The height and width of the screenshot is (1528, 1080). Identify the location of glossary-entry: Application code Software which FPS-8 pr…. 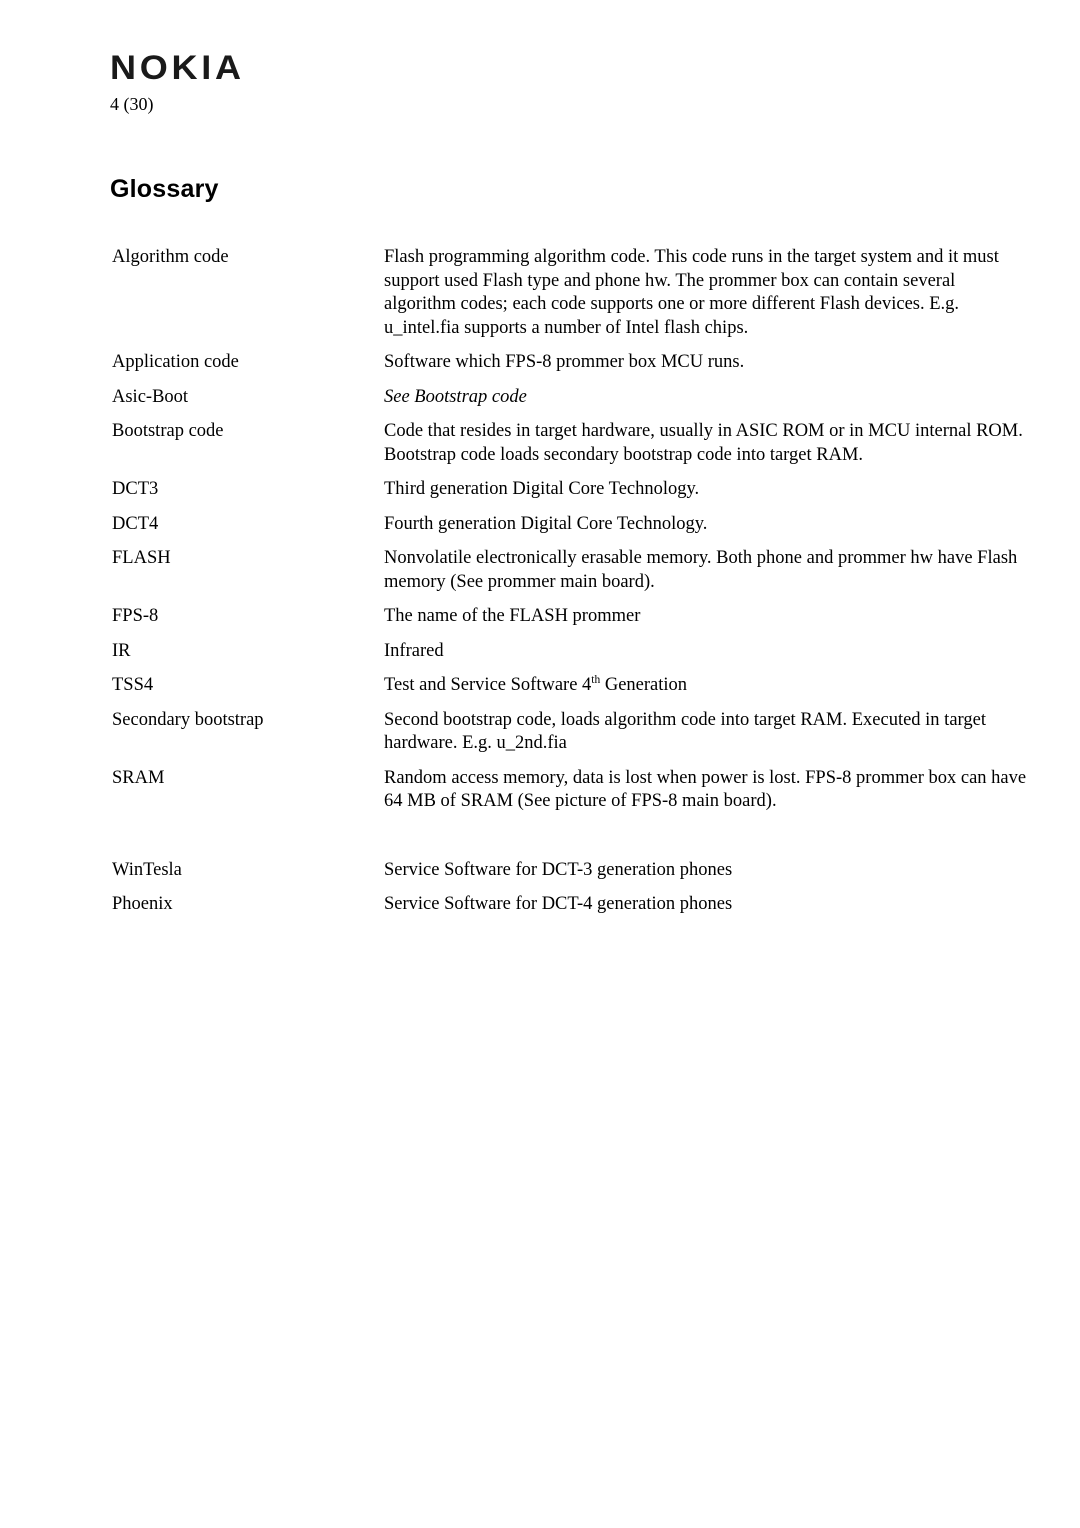
(569, 363).